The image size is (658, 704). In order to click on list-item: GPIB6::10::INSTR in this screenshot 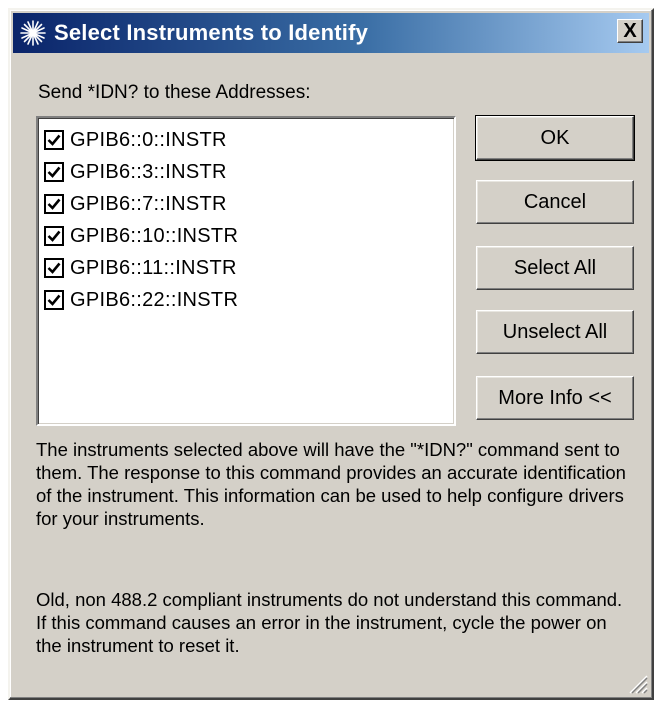, I will do `click(246, 236)`.